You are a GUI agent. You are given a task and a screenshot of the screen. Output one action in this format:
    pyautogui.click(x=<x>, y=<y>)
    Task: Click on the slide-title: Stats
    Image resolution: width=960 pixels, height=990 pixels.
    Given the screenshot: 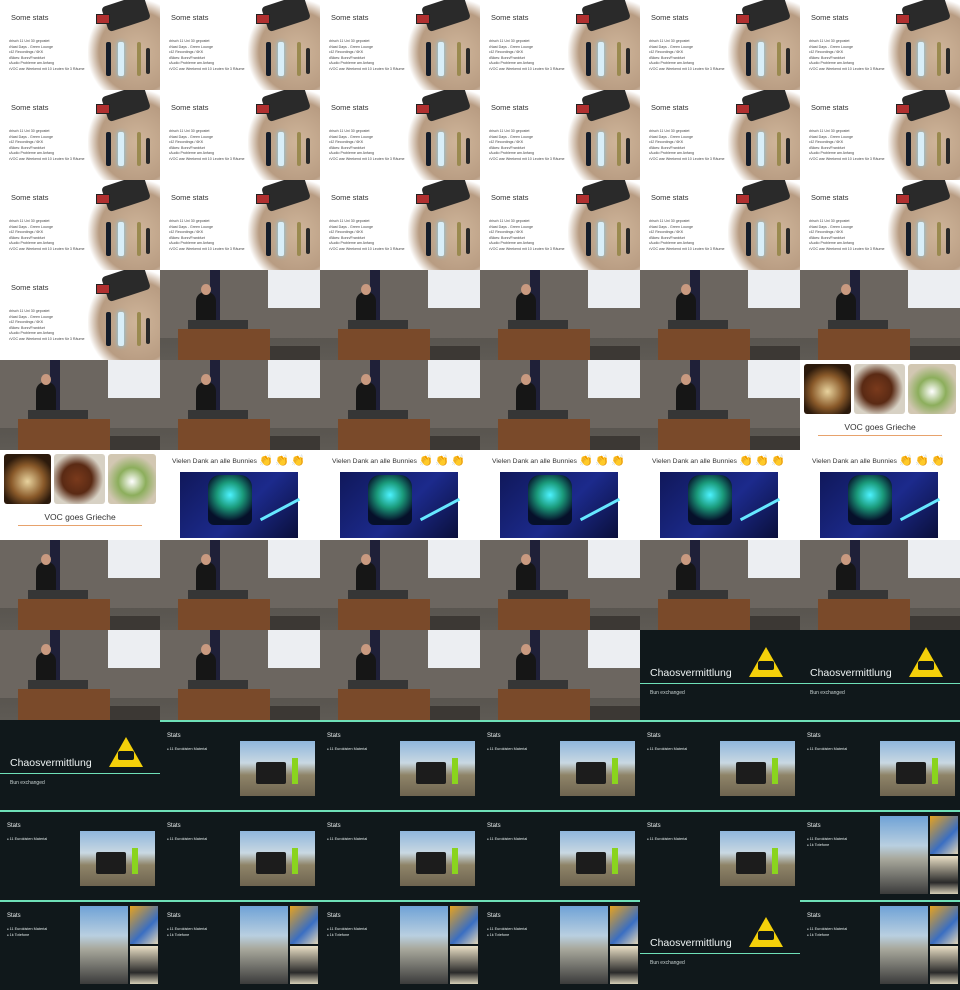 What is the action you would take?
    pyautogui.click(x=494, y=916)
    